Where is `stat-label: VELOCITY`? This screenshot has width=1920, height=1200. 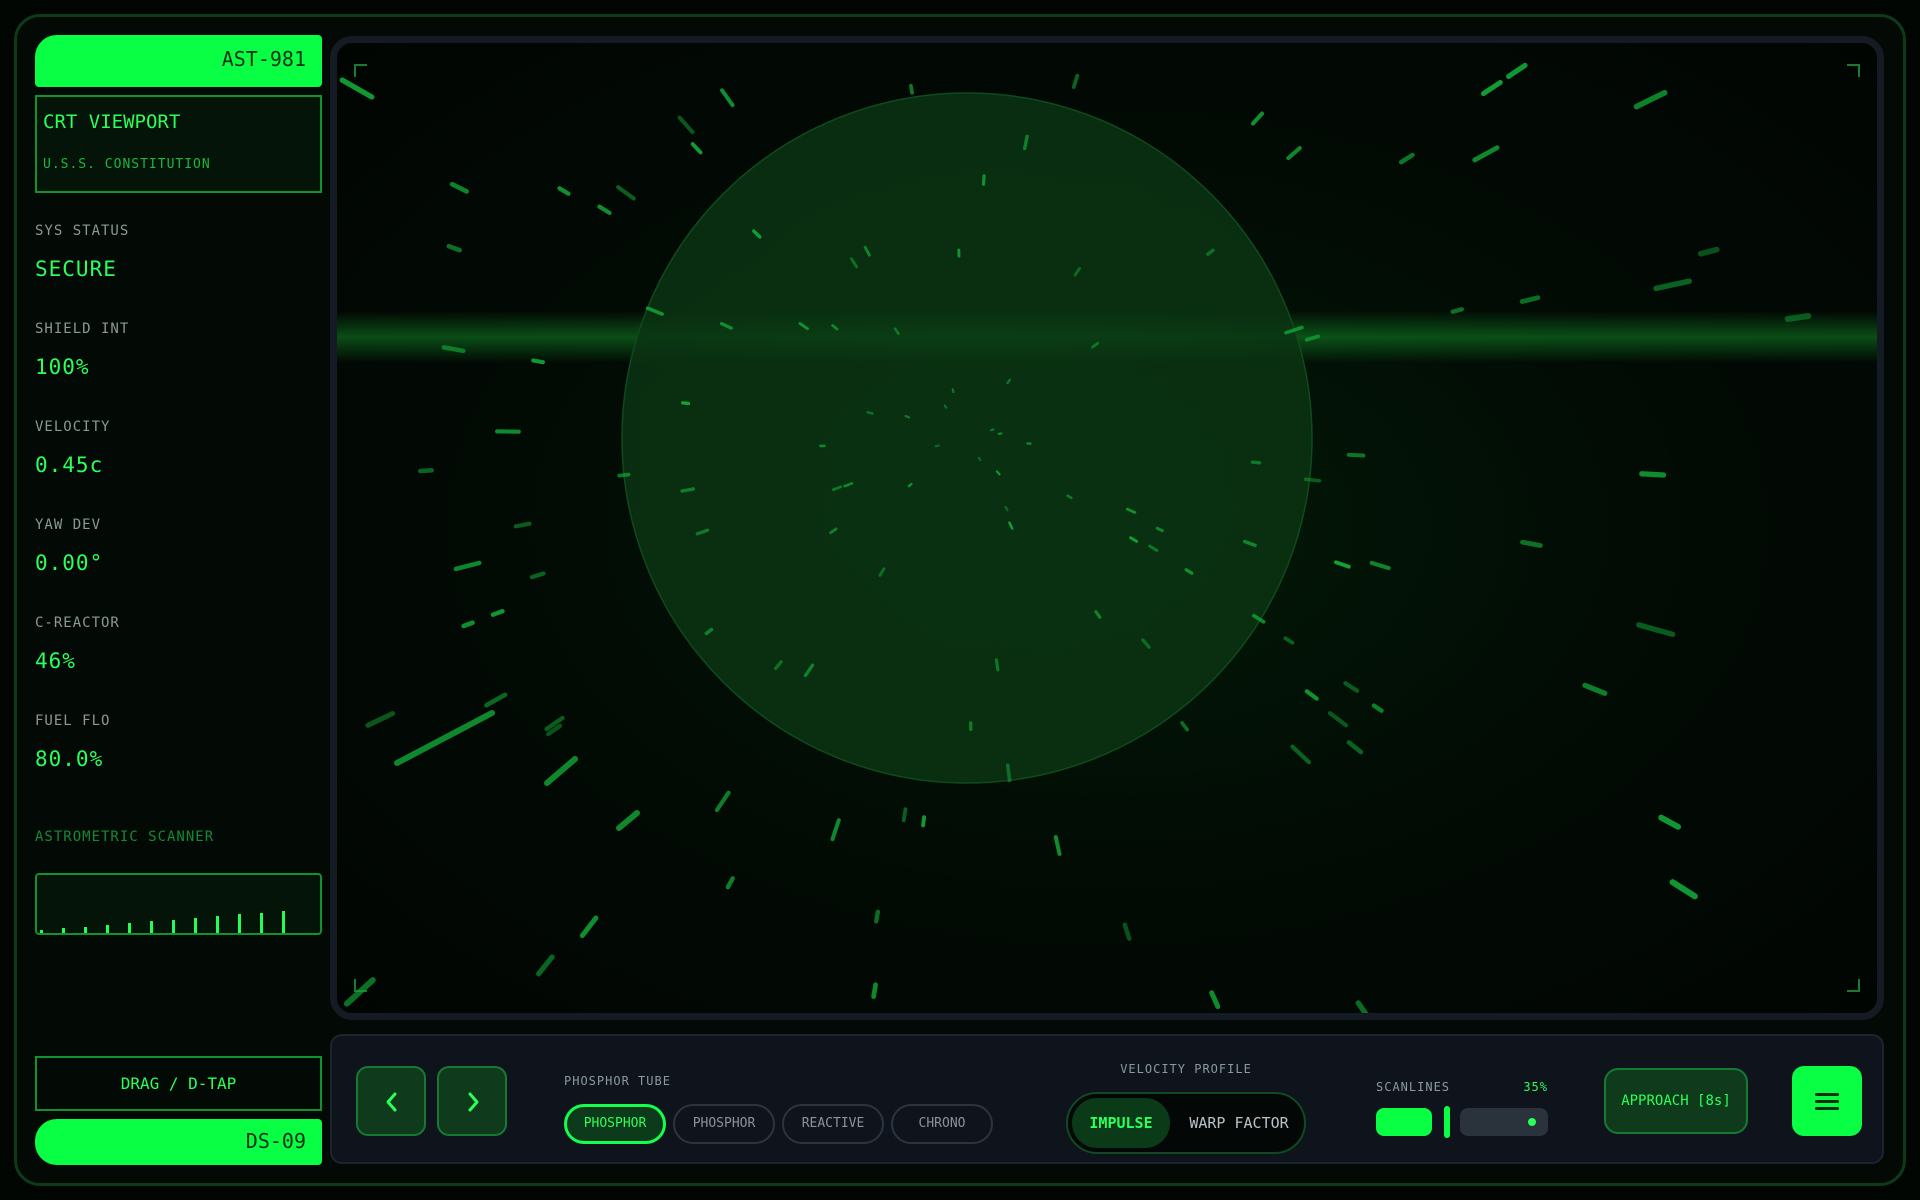 stat-label: VELOCITY is located at coordinates (73, 427).